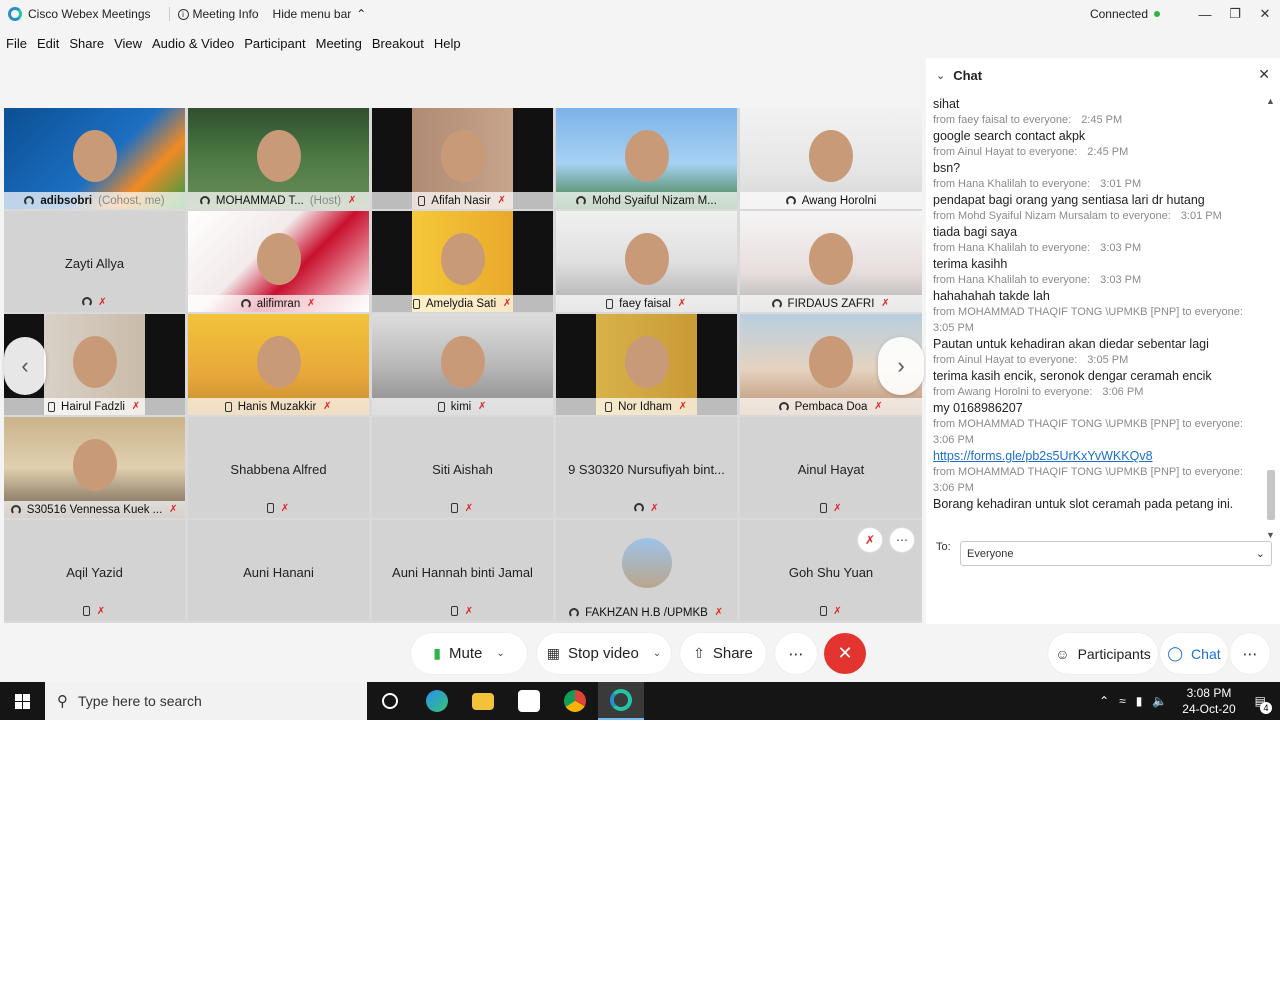 The image size is (1280, 997). What do you see at coordinates (723, 653) in the screenshot?
I see `share-button: ⇧ Share` at bounding box center [723, 653].